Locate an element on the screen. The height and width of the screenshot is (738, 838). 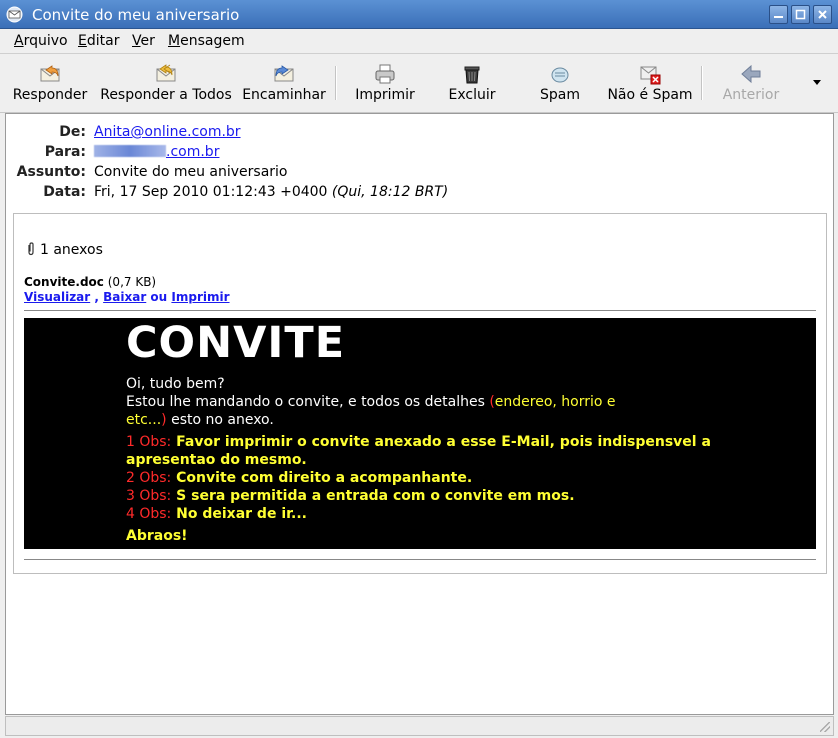
redacted-text is located at coordinates (130, 151).